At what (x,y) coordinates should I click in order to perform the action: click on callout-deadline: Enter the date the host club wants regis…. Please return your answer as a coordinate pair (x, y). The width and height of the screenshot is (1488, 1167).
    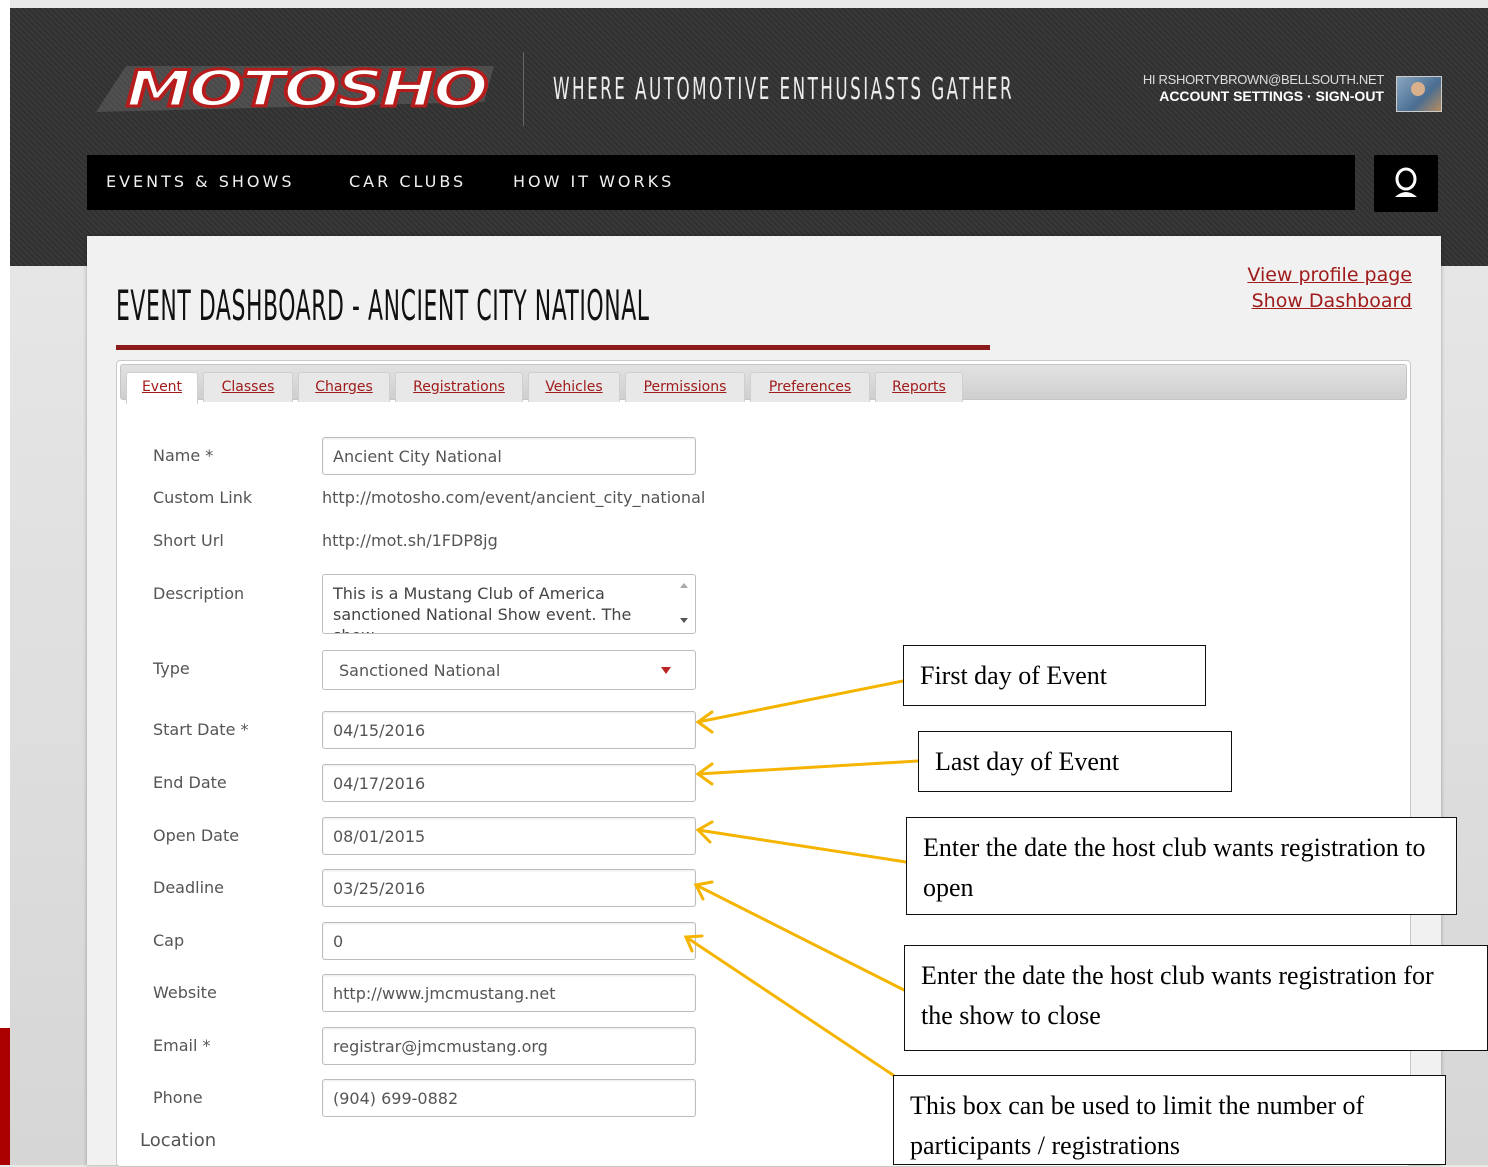
    Looking at the image, I should click on (1196, 998).